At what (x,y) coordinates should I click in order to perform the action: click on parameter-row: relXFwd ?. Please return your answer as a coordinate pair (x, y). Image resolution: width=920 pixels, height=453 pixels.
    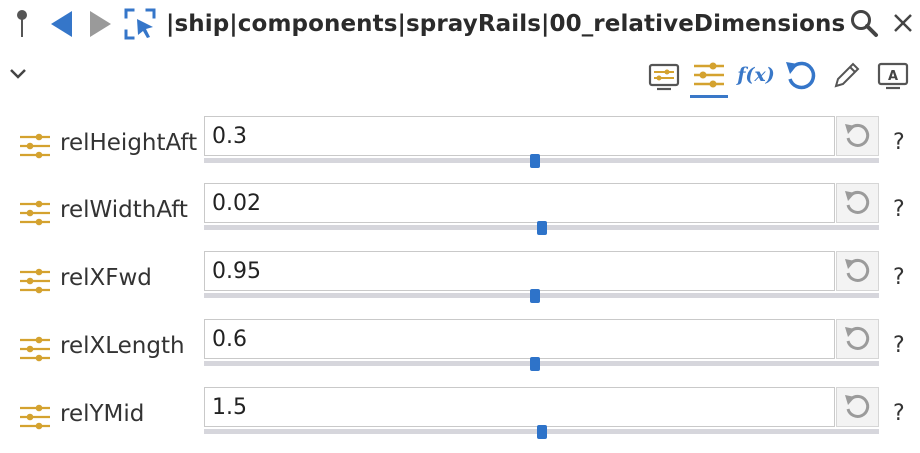
    Looking at the image, I should click on (460, 284).